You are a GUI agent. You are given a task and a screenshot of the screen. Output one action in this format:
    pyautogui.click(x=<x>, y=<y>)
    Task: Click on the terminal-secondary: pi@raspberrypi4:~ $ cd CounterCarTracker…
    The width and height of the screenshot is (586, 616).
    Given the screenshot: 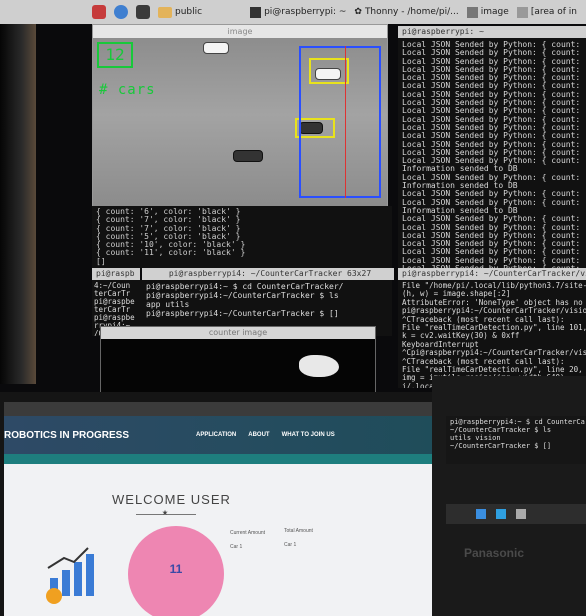 What is the action you would take?
    pyautogui.click(x=516, y=440)
    